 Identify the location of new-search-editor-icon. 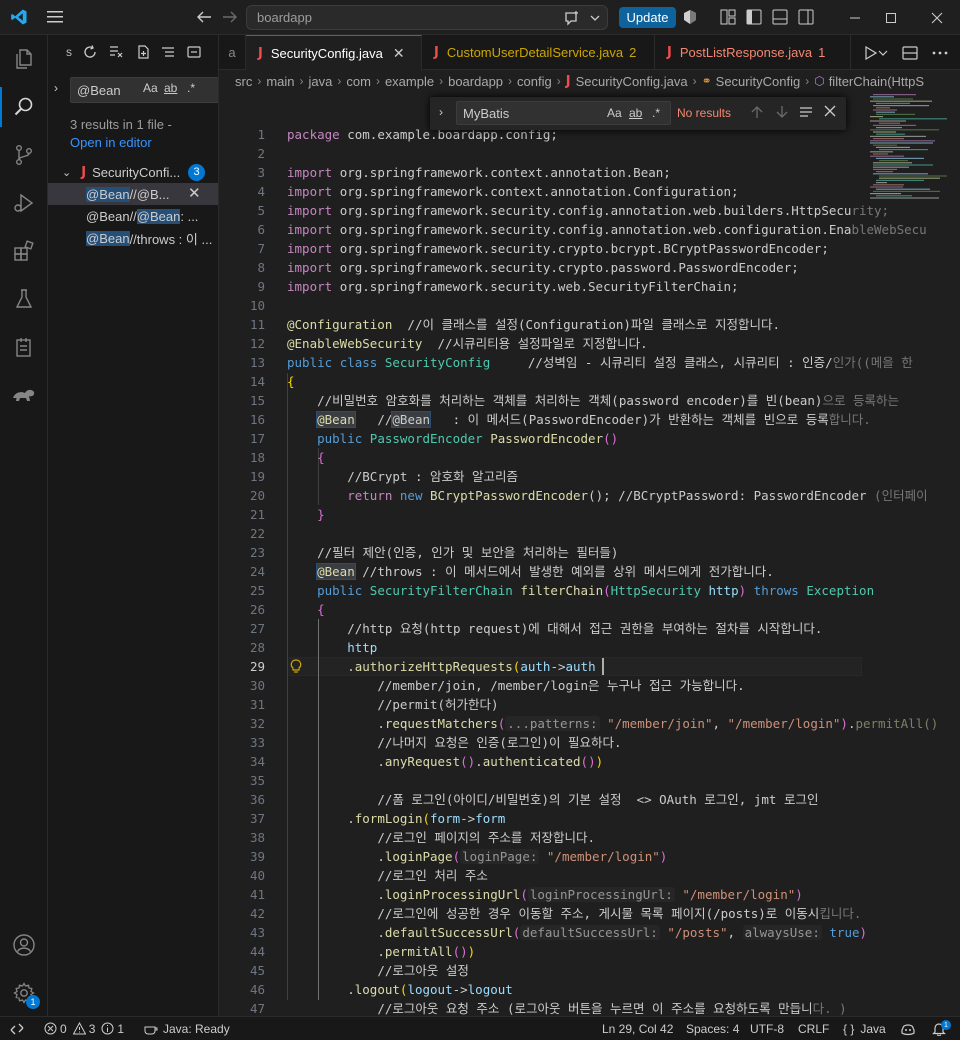
(144, 52).